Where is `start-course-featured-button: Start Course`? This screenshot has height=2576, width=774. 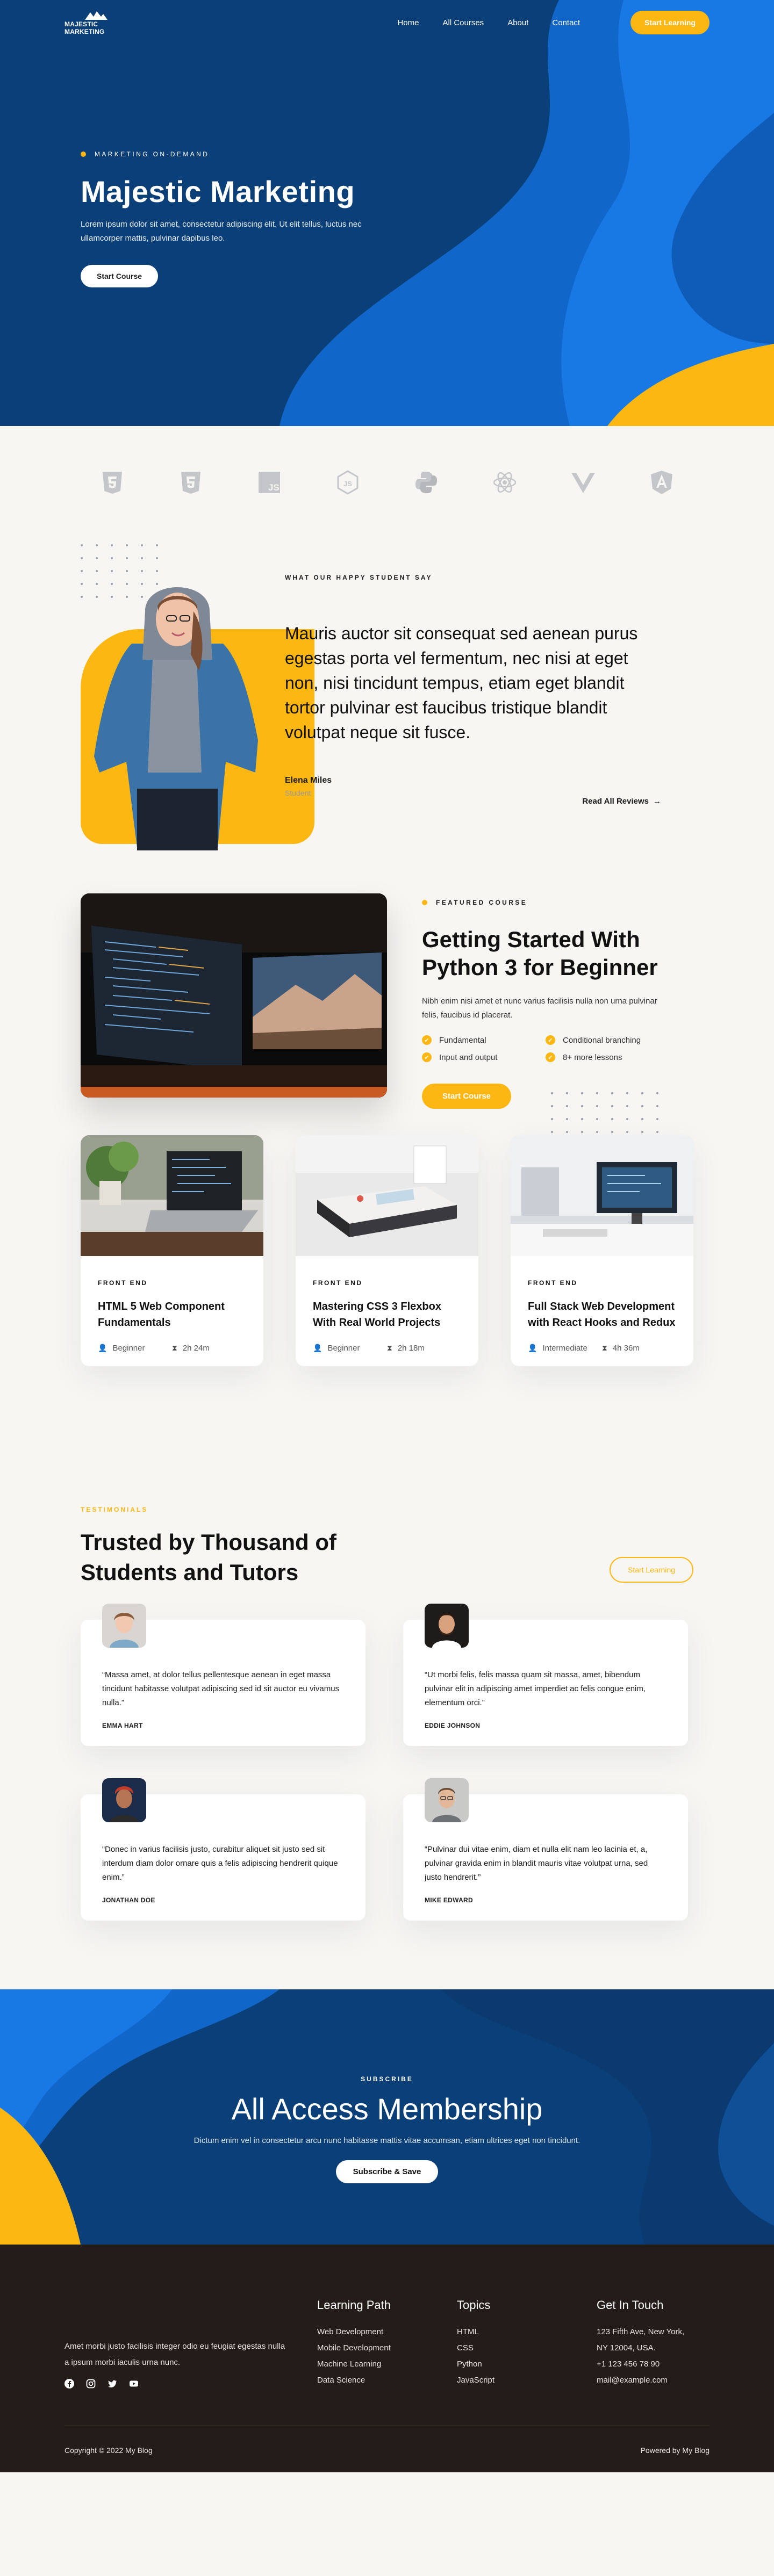 start-course-featured-button: Start Course is located at coordinates (467, 1097).